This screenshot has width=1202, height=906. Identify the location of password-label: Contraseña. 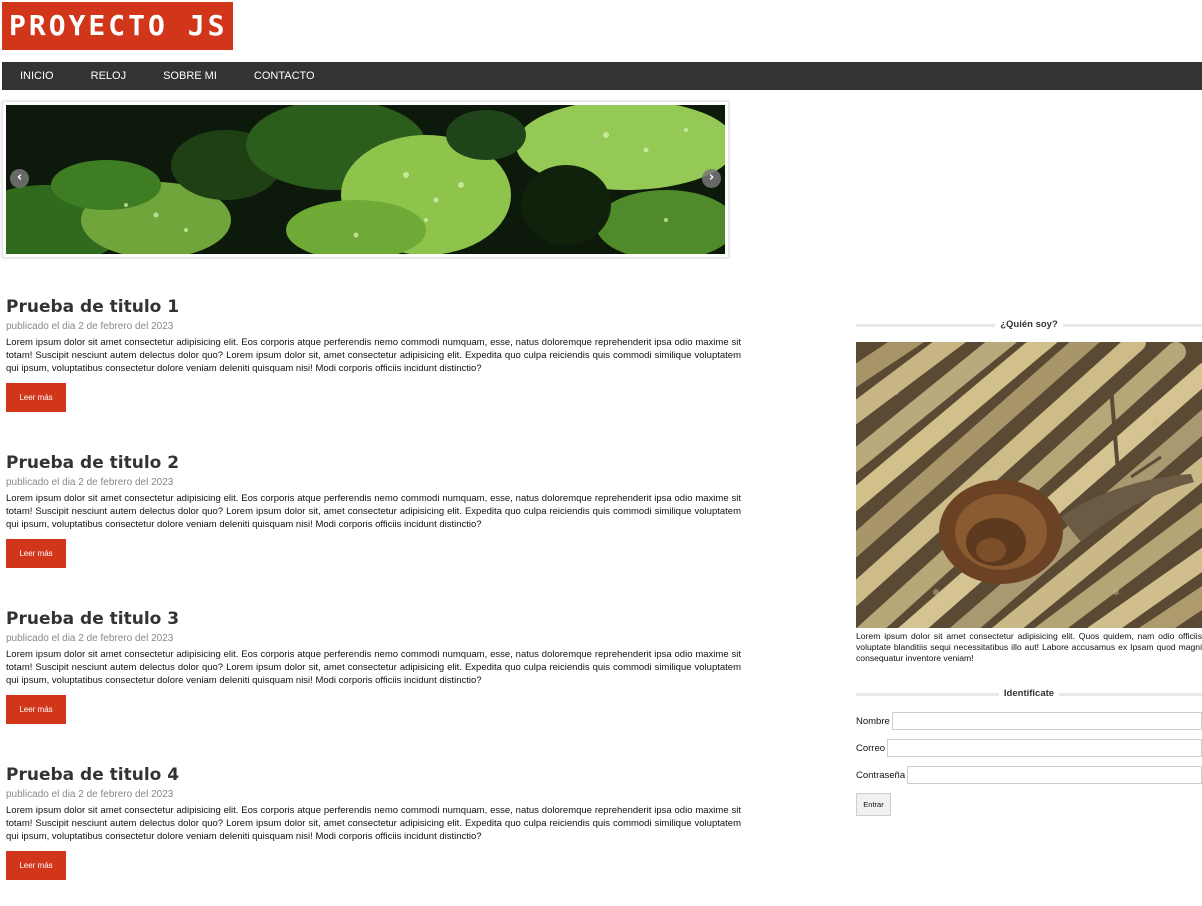
(881, 775).